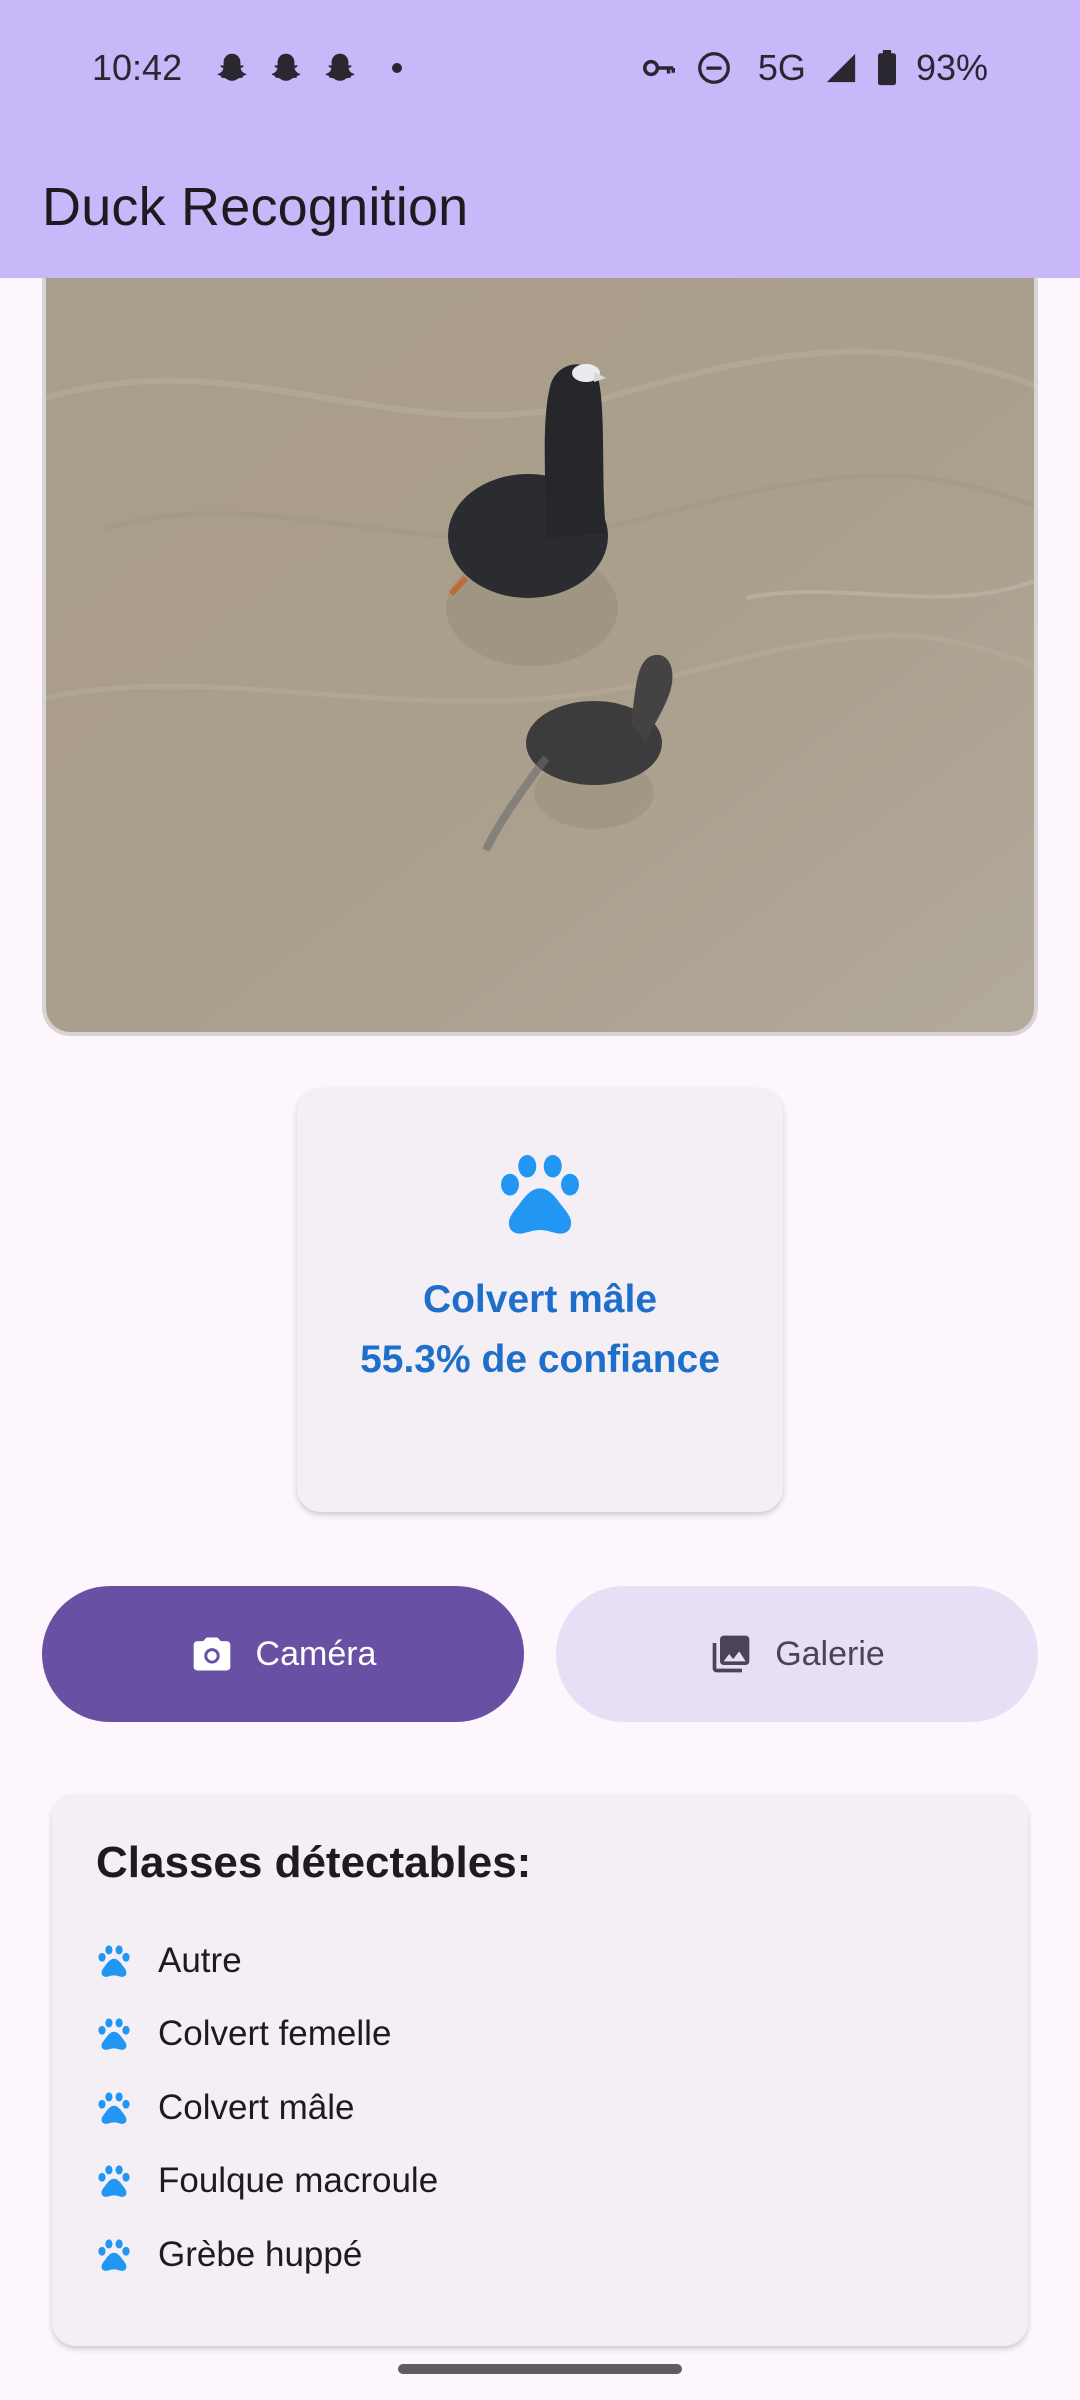  What do you see at coordinates (540, 2035) in the screenshot?
I see `class-item: Colvert femelle` at bounding box center [540, 2035].